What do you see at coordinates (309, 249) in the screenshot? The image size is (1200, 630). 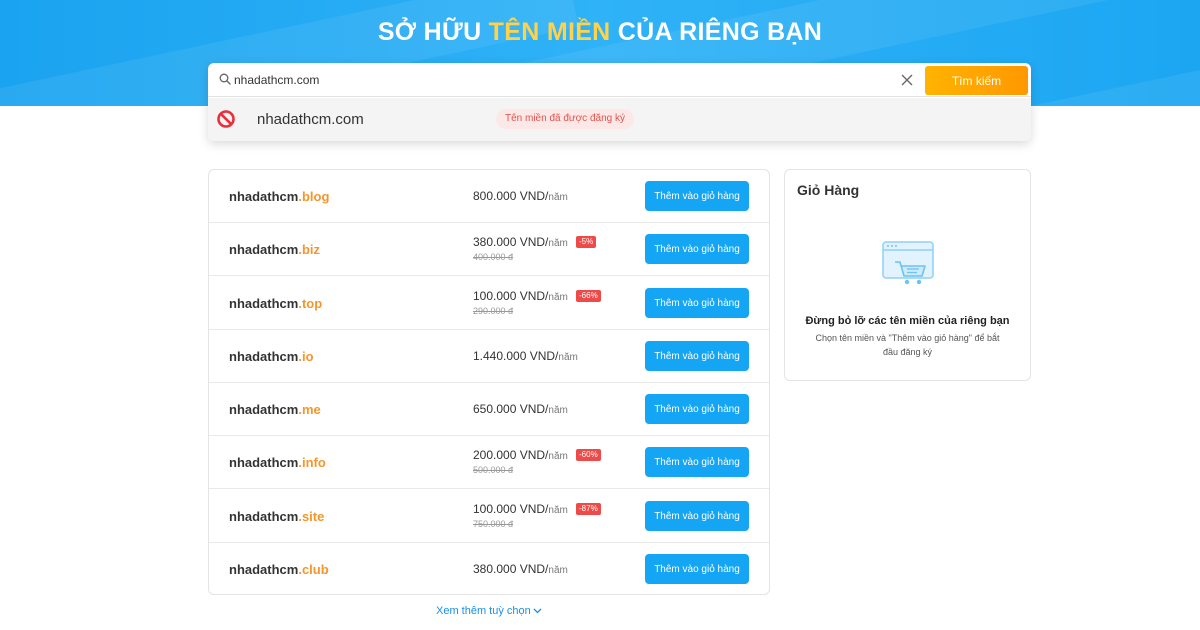 I see `domain-tld: .biz` at bounding box center [309, 249].